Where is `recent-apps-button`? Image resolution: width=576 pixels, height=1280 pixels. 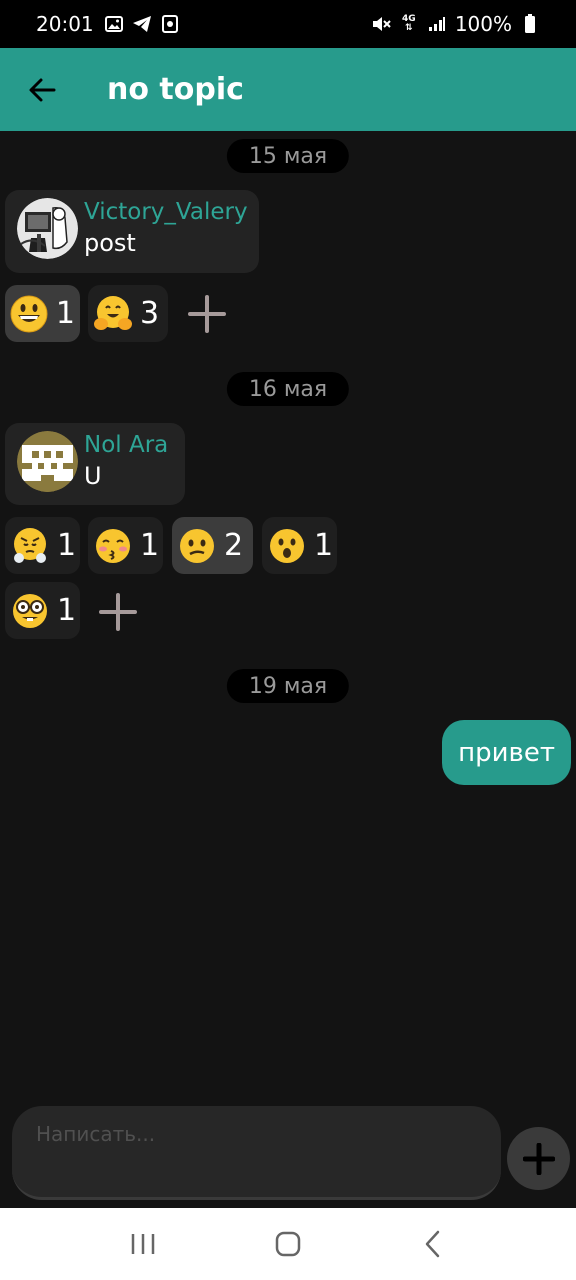
recent-apps-button is located at coordinates (143, 1244).